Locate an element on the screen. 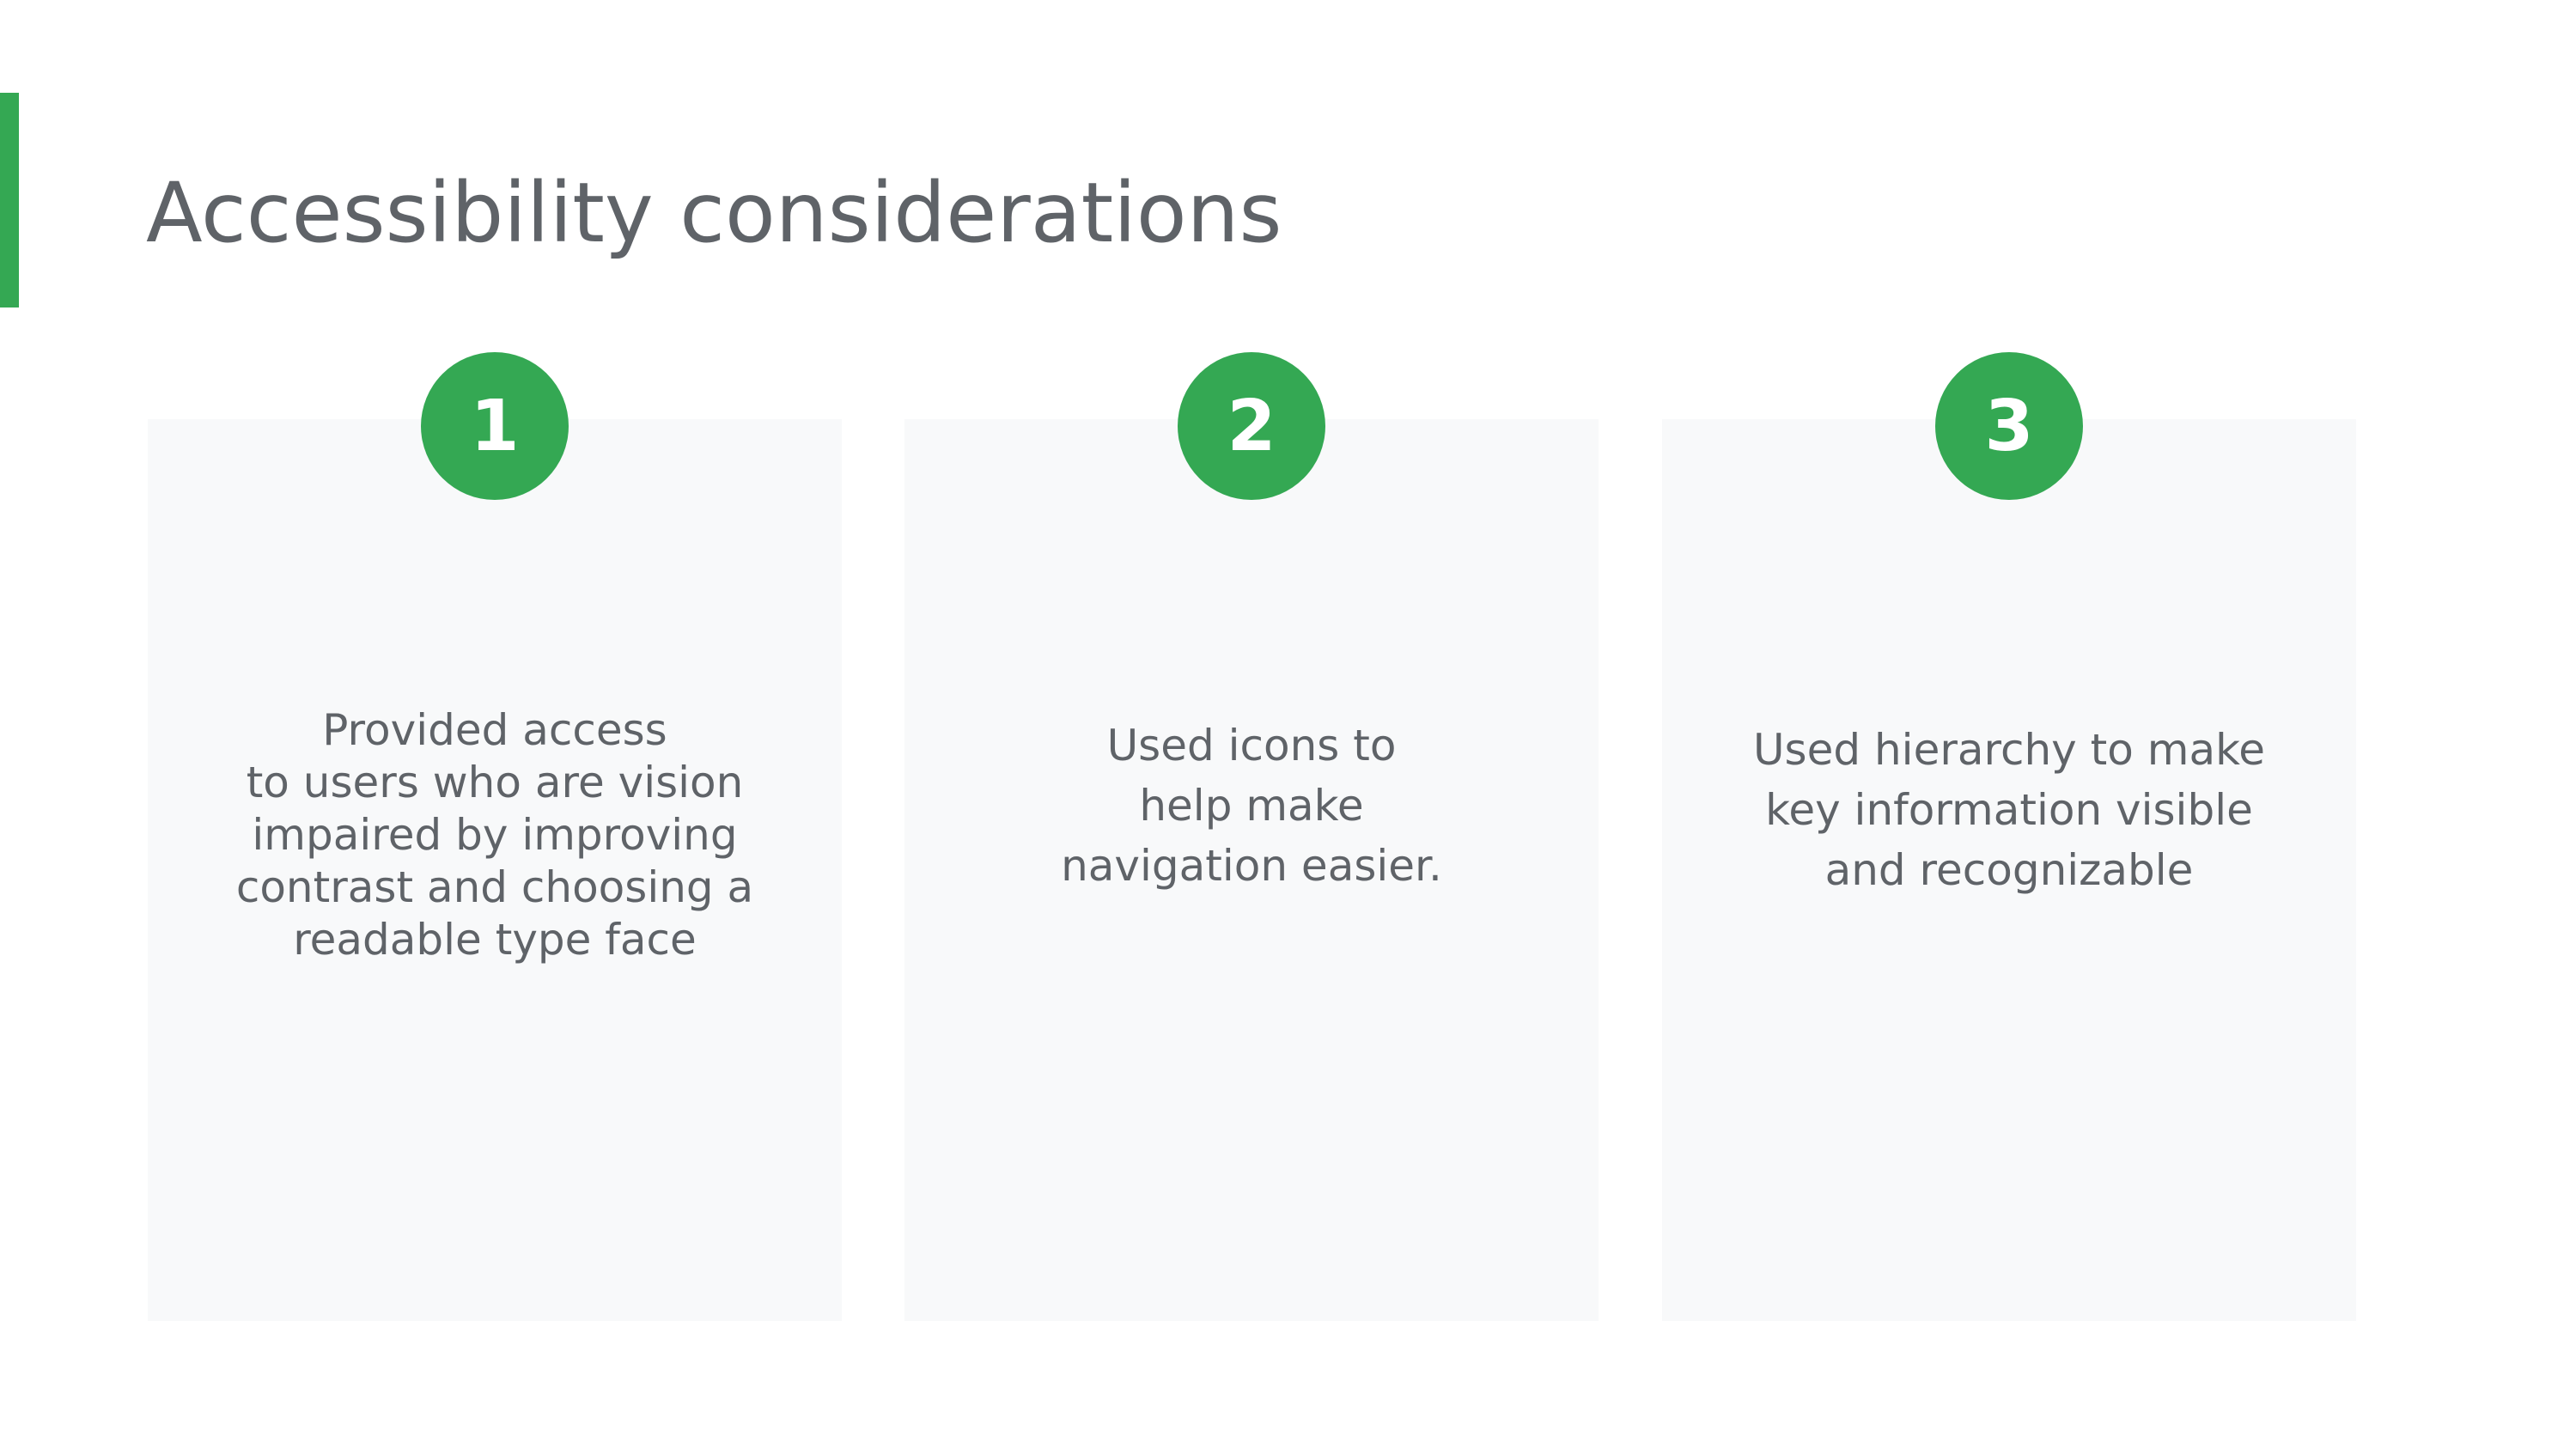 The image size is (2576, 1449). number-badge-2: 2 is located at coordinates (1251, 426).